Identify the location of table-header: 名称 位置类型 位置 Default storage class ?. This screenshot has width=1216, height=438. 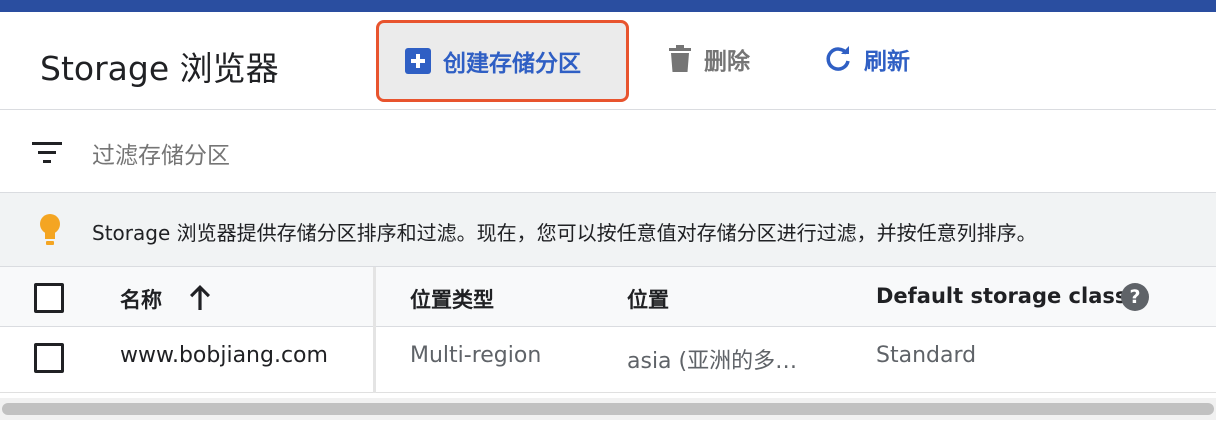
(608, 297).